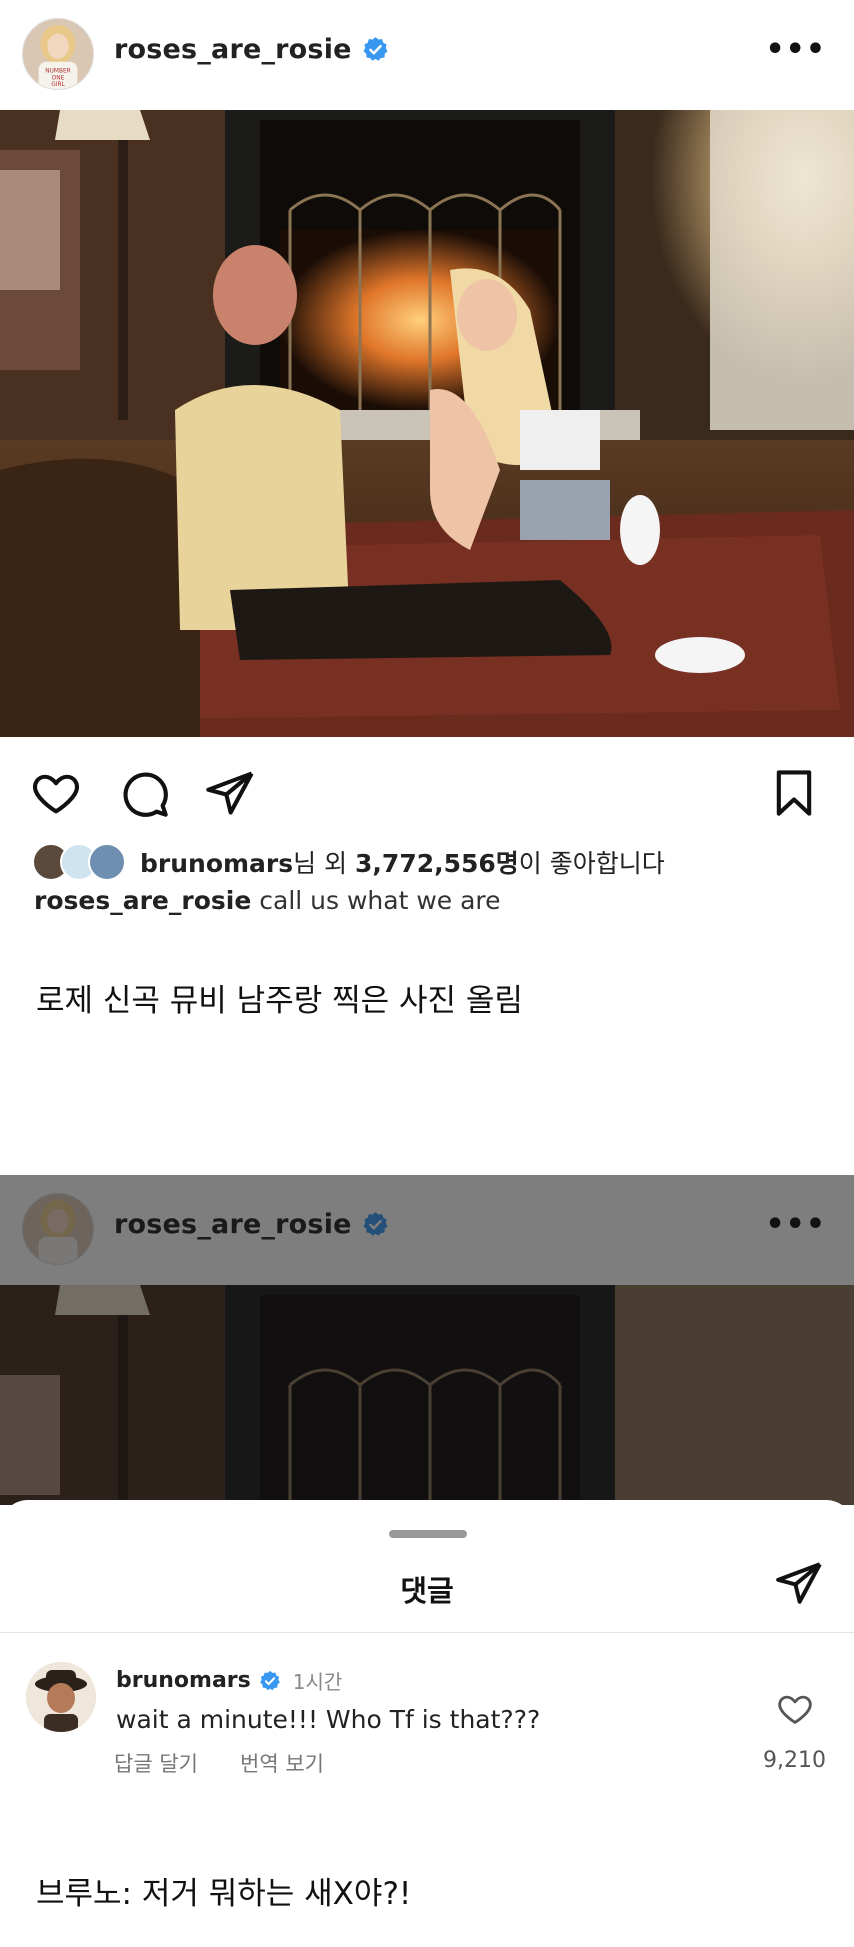  I want to click on translate-button: 번역 보기, so click(282, 1763).